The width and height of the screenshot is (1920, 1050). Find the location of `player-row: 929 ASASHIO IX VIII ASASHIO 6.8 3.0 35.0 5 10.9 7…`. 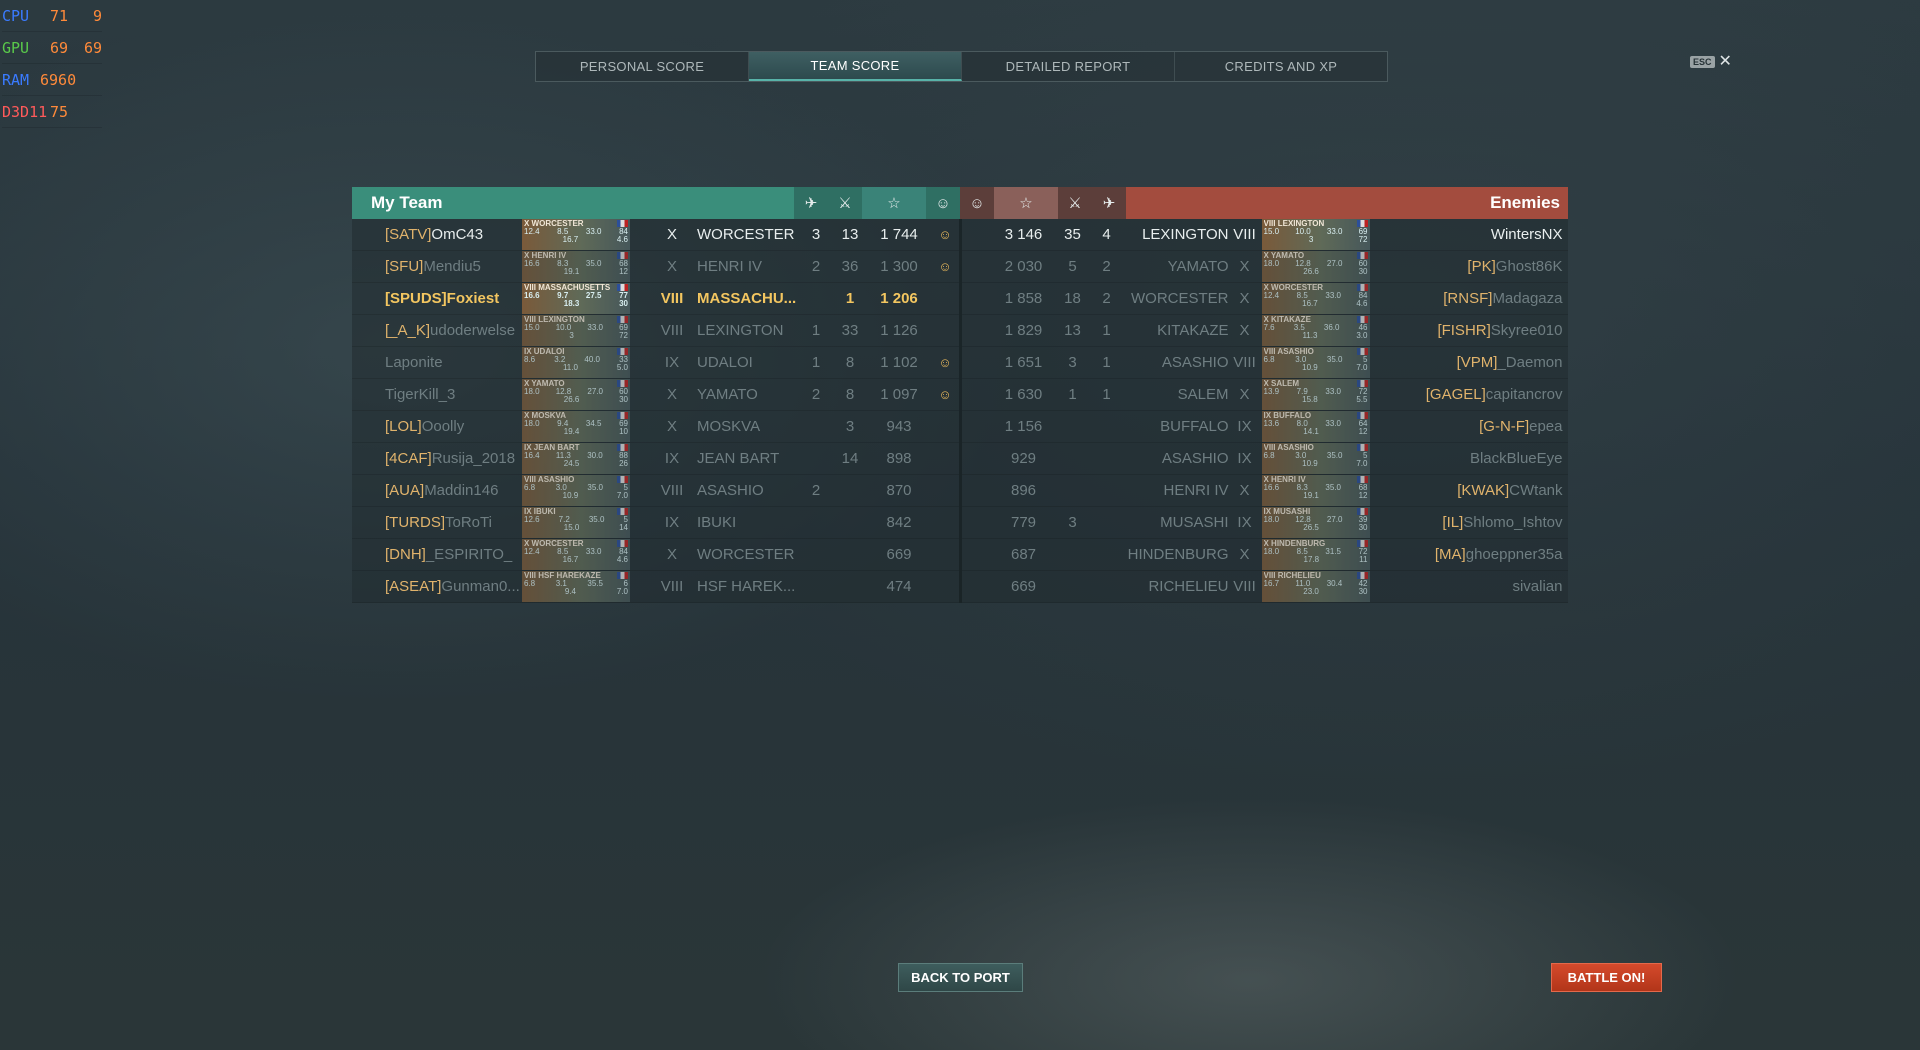

player-row: 929 ASASHIO IX VIII ASASHIO 6.8 3.0 35.0 5 10.9 7… is located at coordinates (1264, 459).